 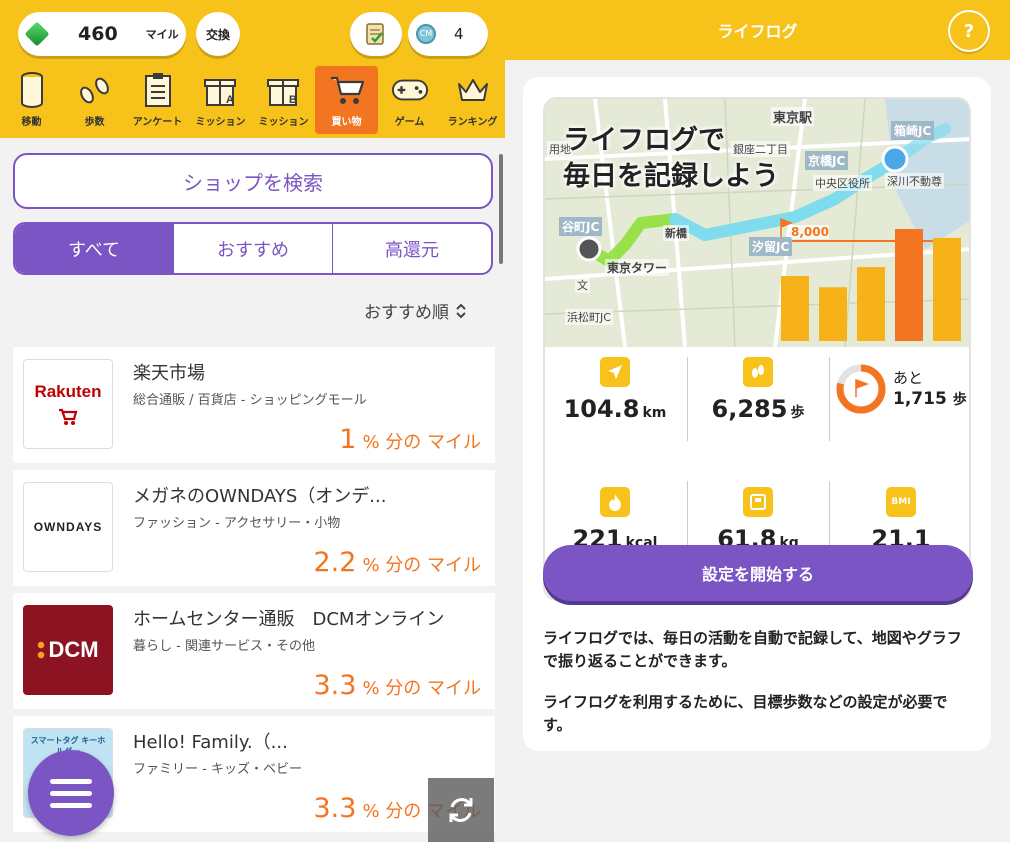 What do you see at coordinates (448, 34) in the screenshot?
I see `coin-balance: CM 4` at bounding box center [448, 34].